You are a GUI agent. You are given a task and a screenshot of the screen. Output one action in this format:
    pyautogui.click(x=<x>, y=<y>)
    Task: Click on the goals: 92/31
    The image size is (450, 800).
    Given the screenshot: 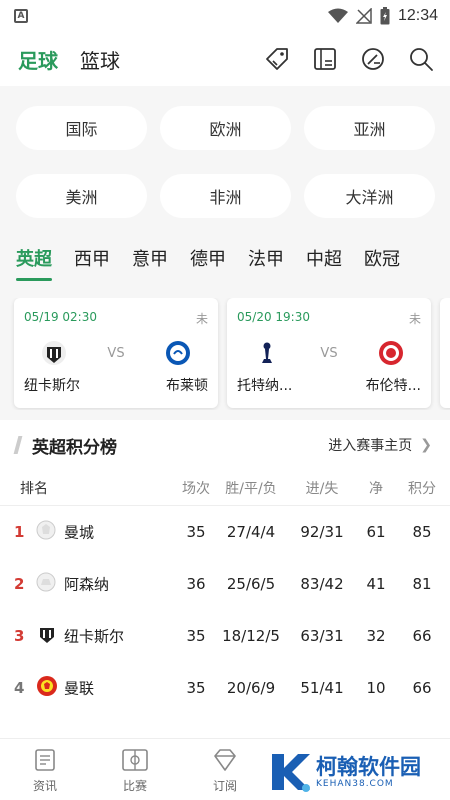 What is the action you would take?
    pyautogui.click(x=322, y=532)
    